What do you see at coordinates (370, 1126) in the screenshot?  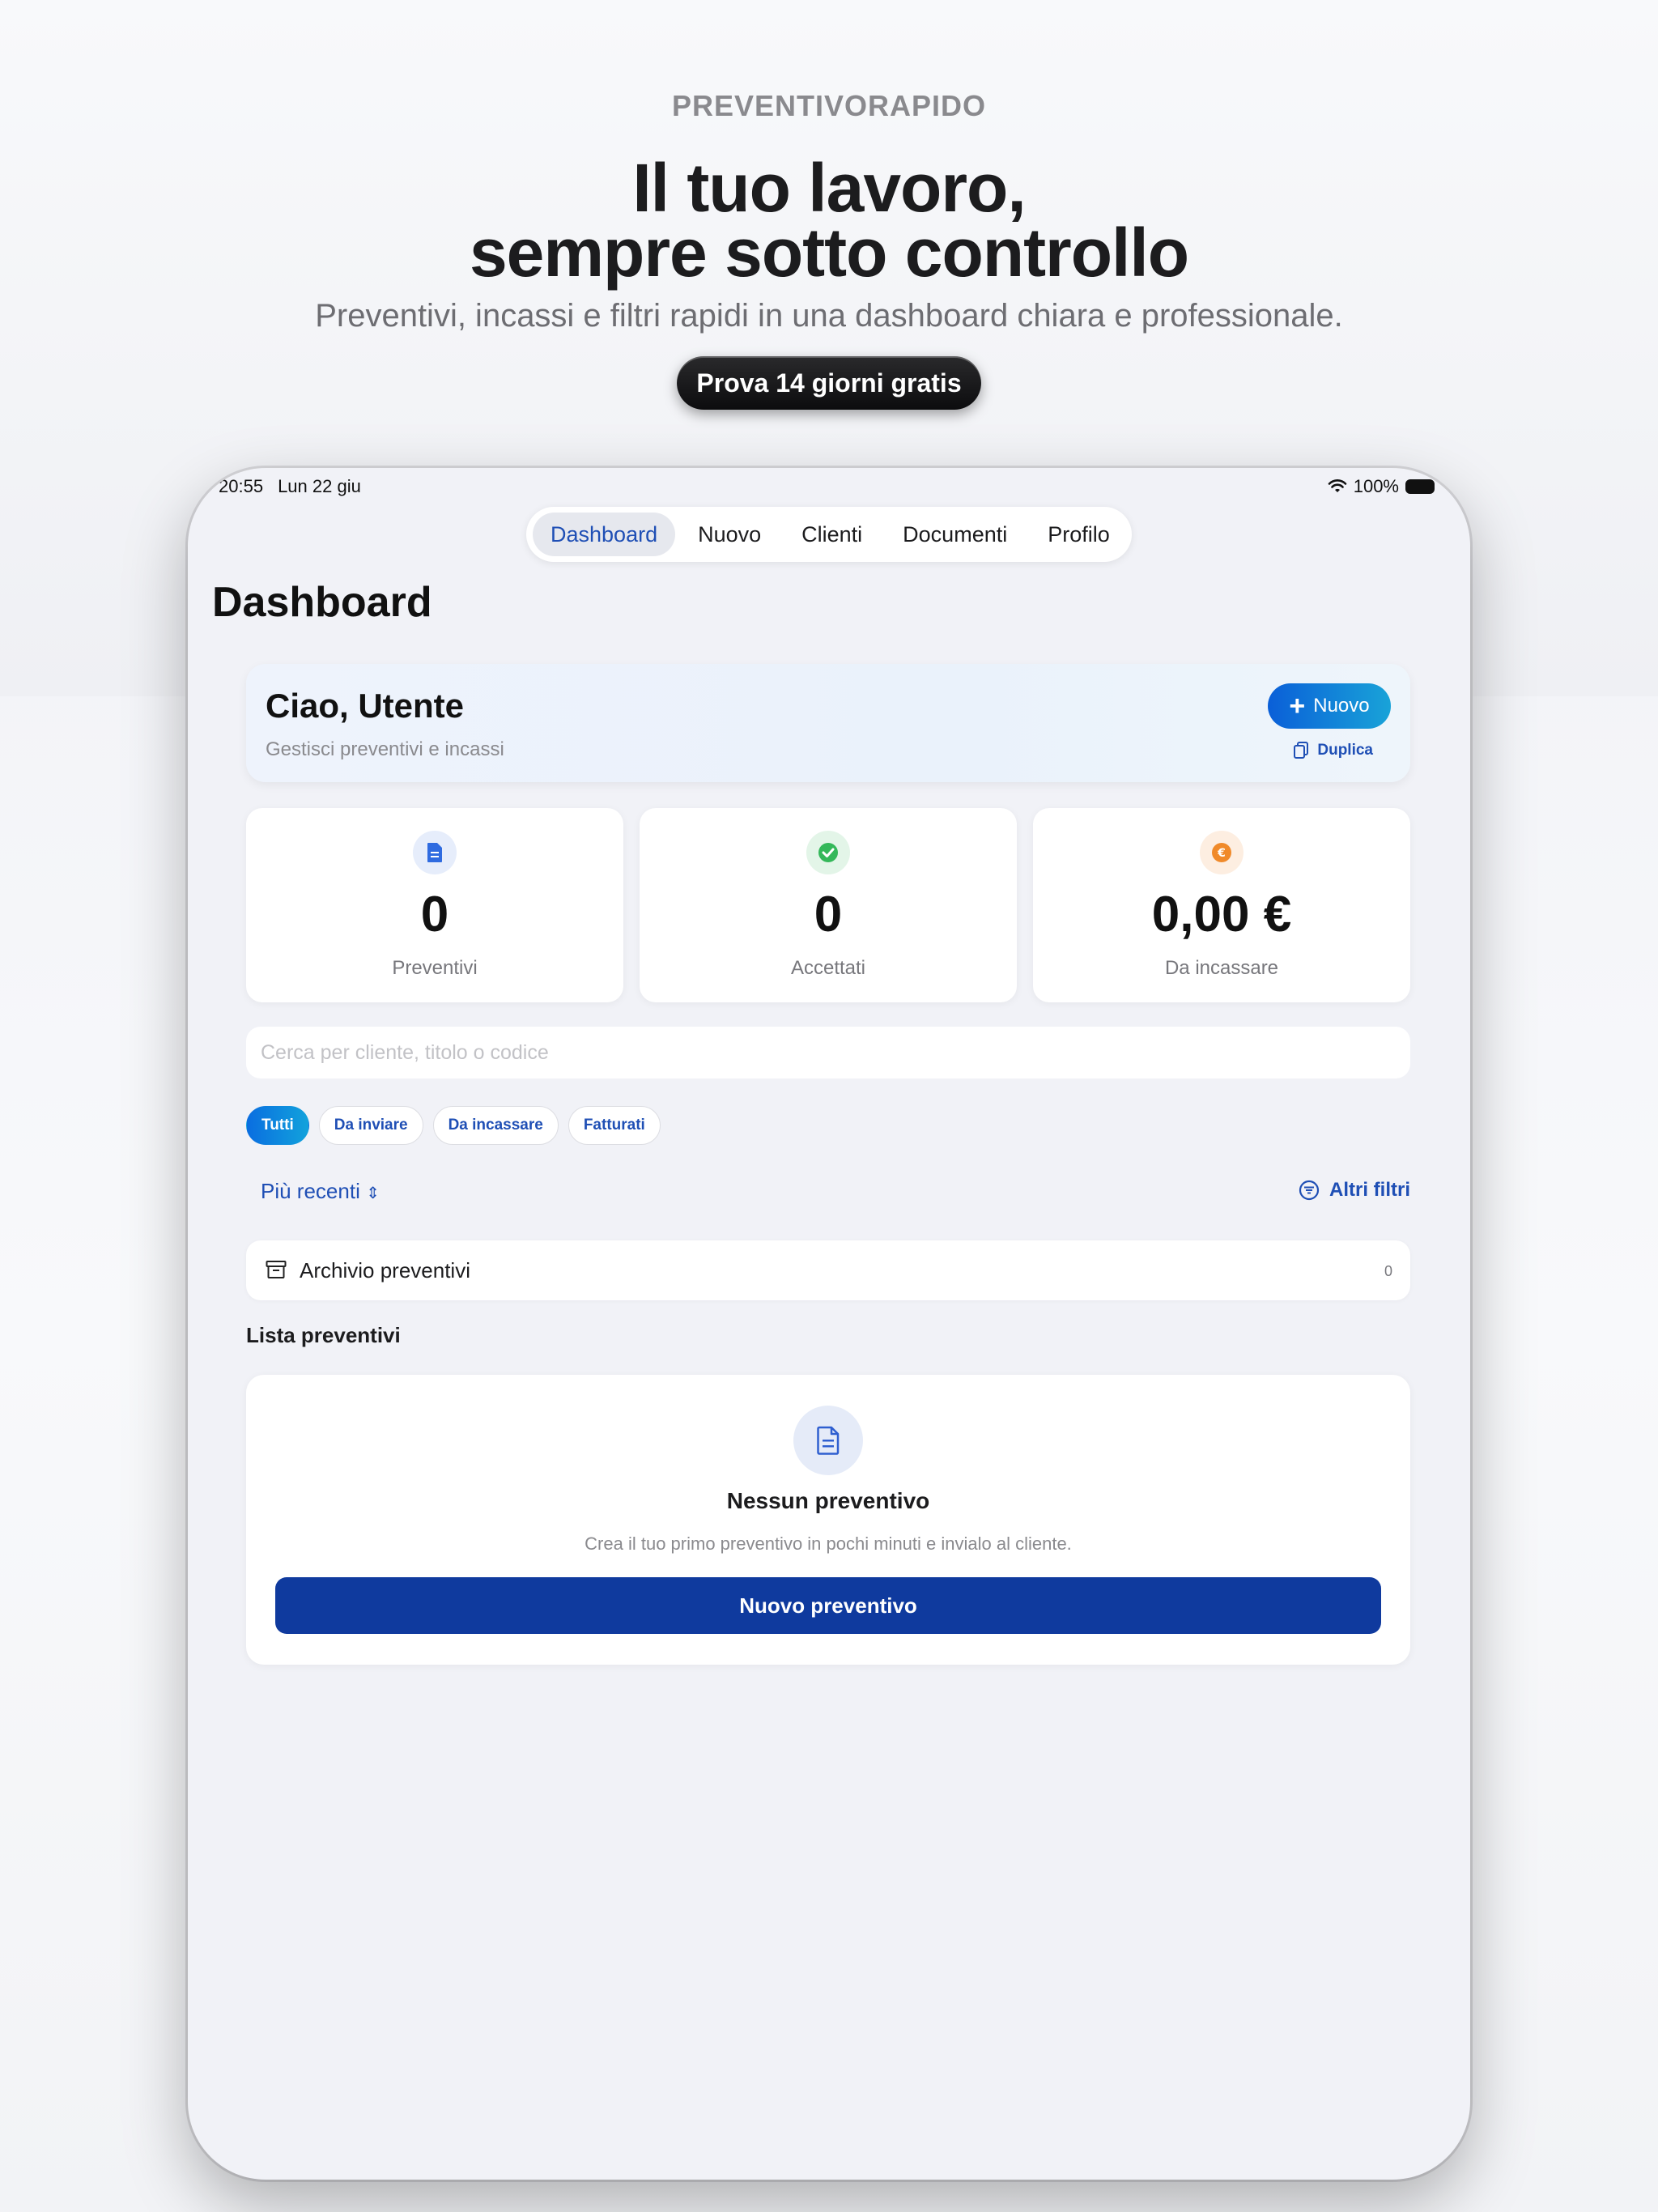 I see `chip-da-inviare: Da inviare` at bounding box center [370, 1126].